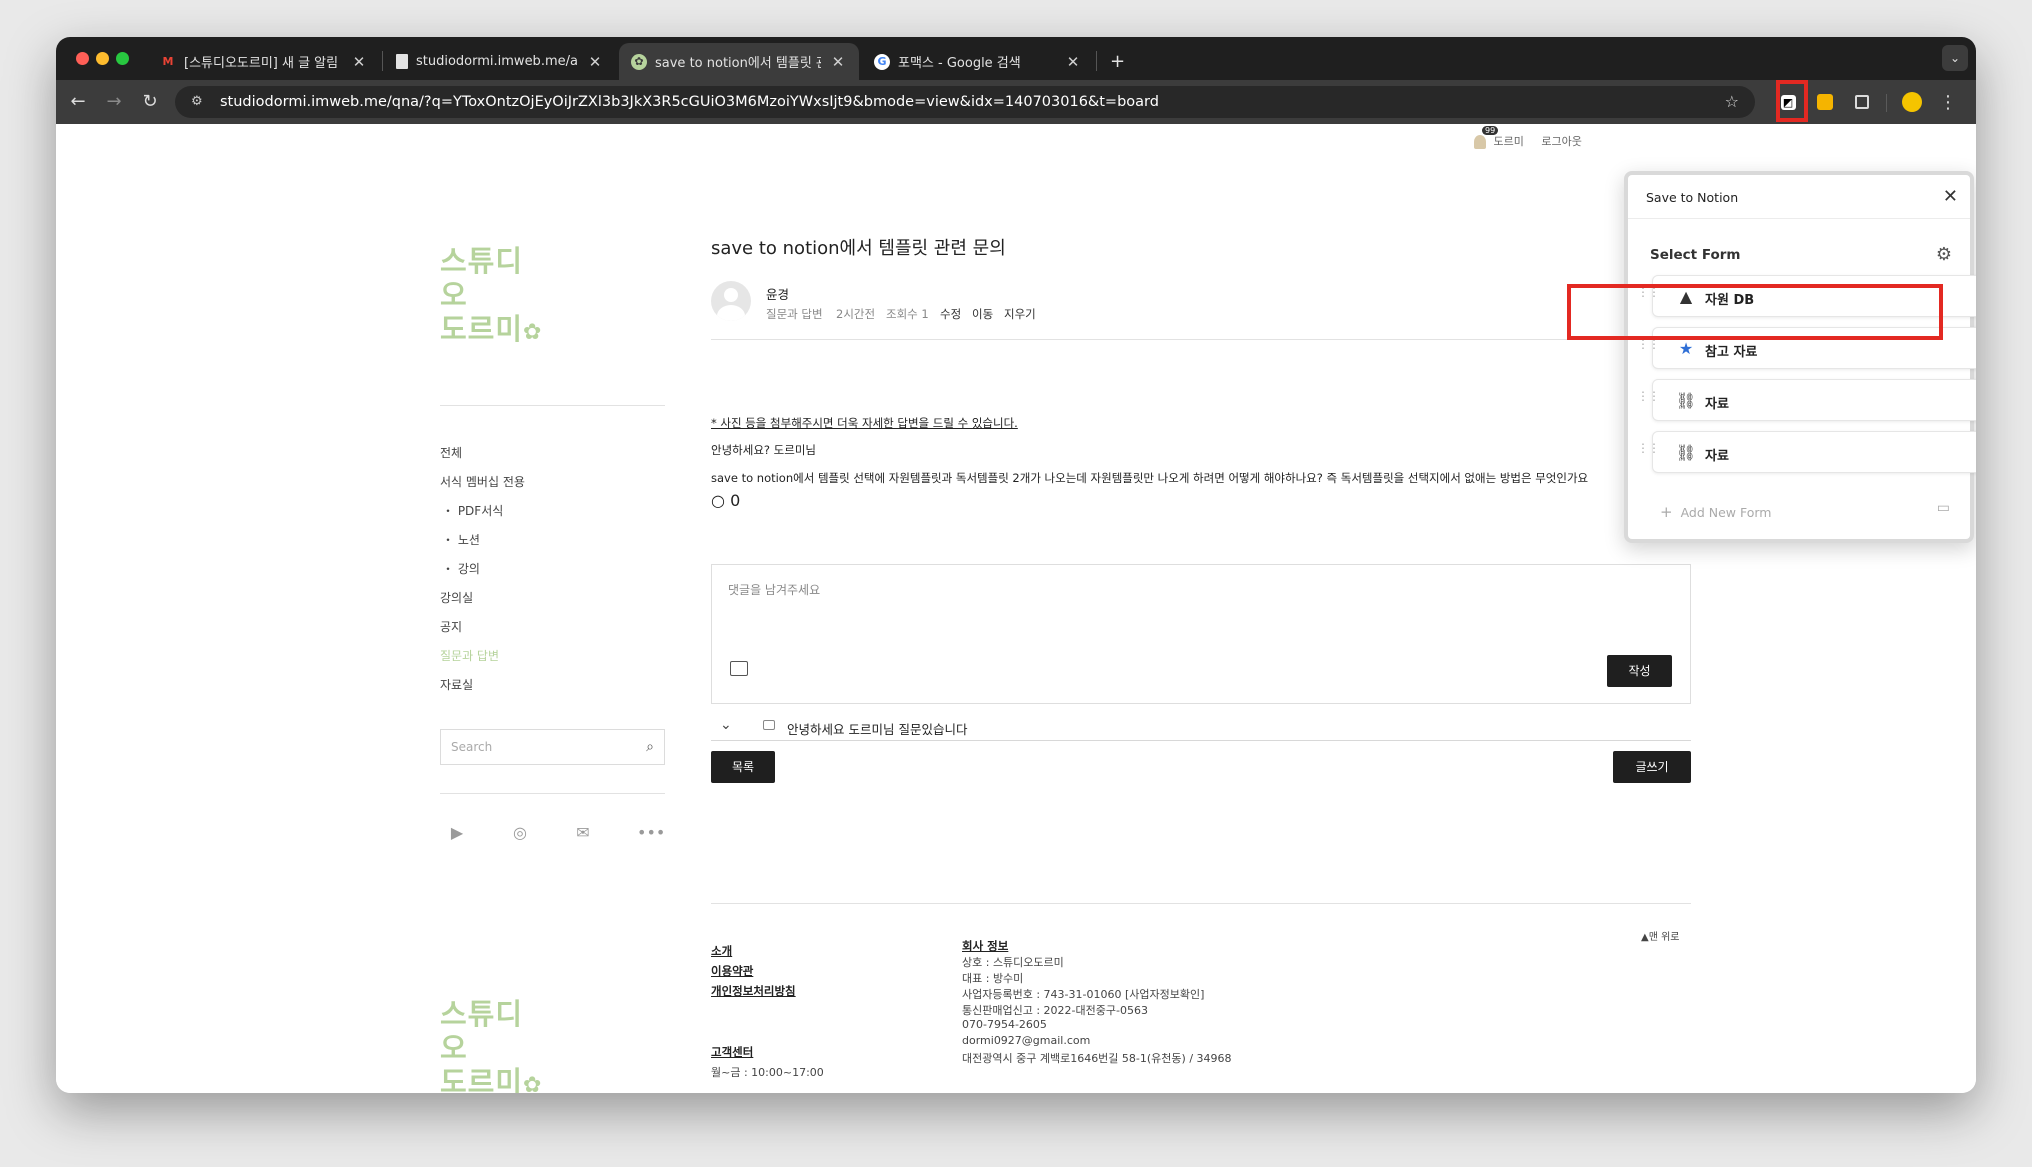 The height and width of the screenshot is (1167, 2032). I want to click on top-utility: 99 도르미 로그아웃, so click(1528, 137).